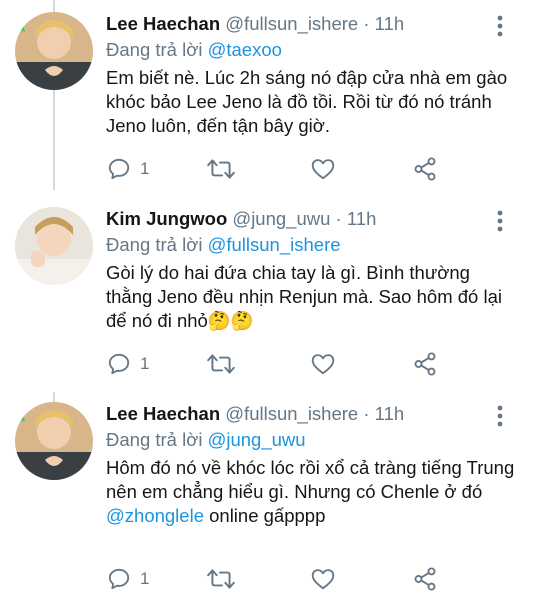 This screenshot has width=540, height=596. What do you see at coordinates (206, 440) in the screenshot?
I see `reply-context: Đang trả lời @jung_uwu` at bounding box center [206, 440].